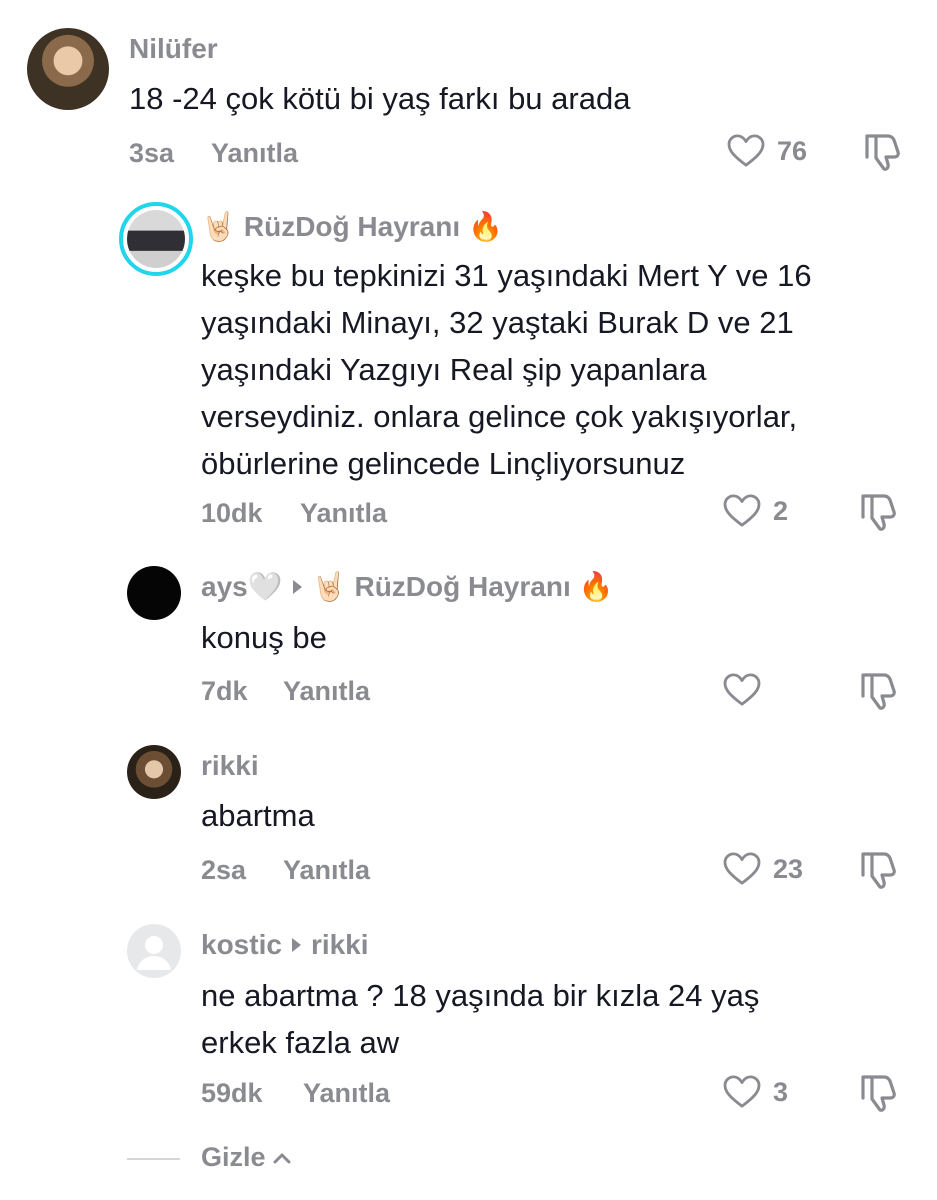 The height and width of the screenshot is (1200, 937). I want to click on username-text: ays🤍, so click(242, 586).